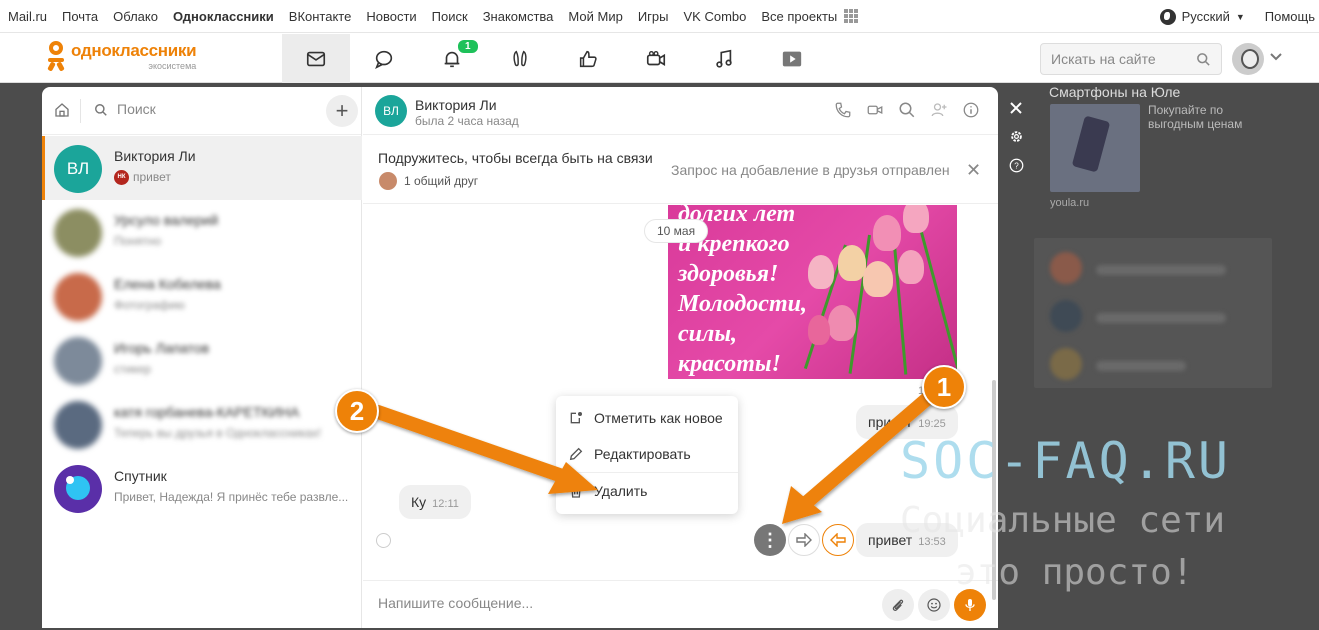  What do you see at coordinates (944, 387) in the screenshot?
I see `annotation-step-1: 1` at bounding box center [944, 387].